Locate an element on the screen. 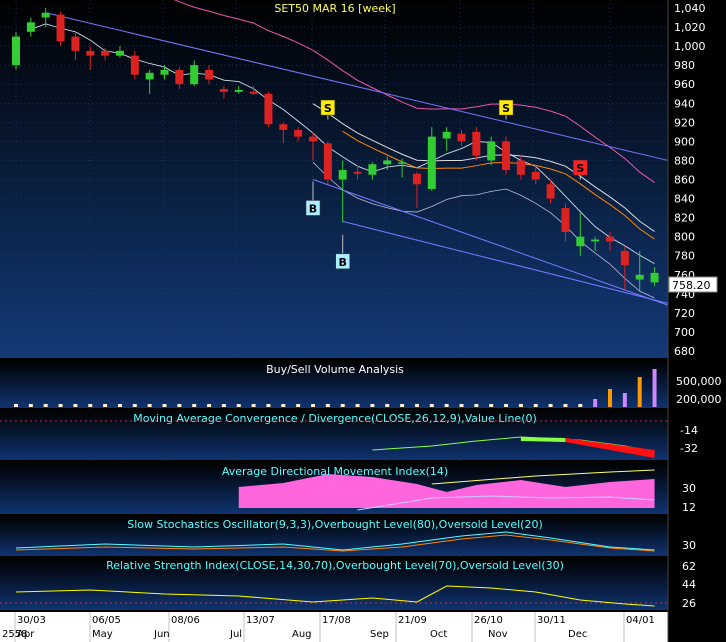 This screenshot has width=726, height=642. price-tick-label: 960 is located at coordinates (684, 84).